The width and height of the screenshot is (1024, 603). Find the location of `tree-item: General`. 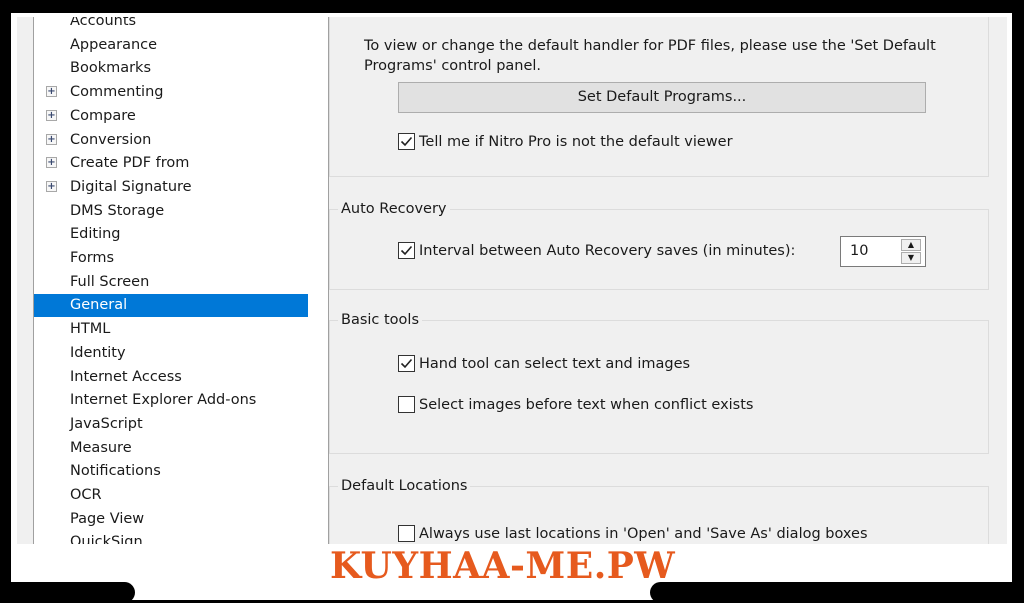

tree-item: General is located at coordinates (171, 306).